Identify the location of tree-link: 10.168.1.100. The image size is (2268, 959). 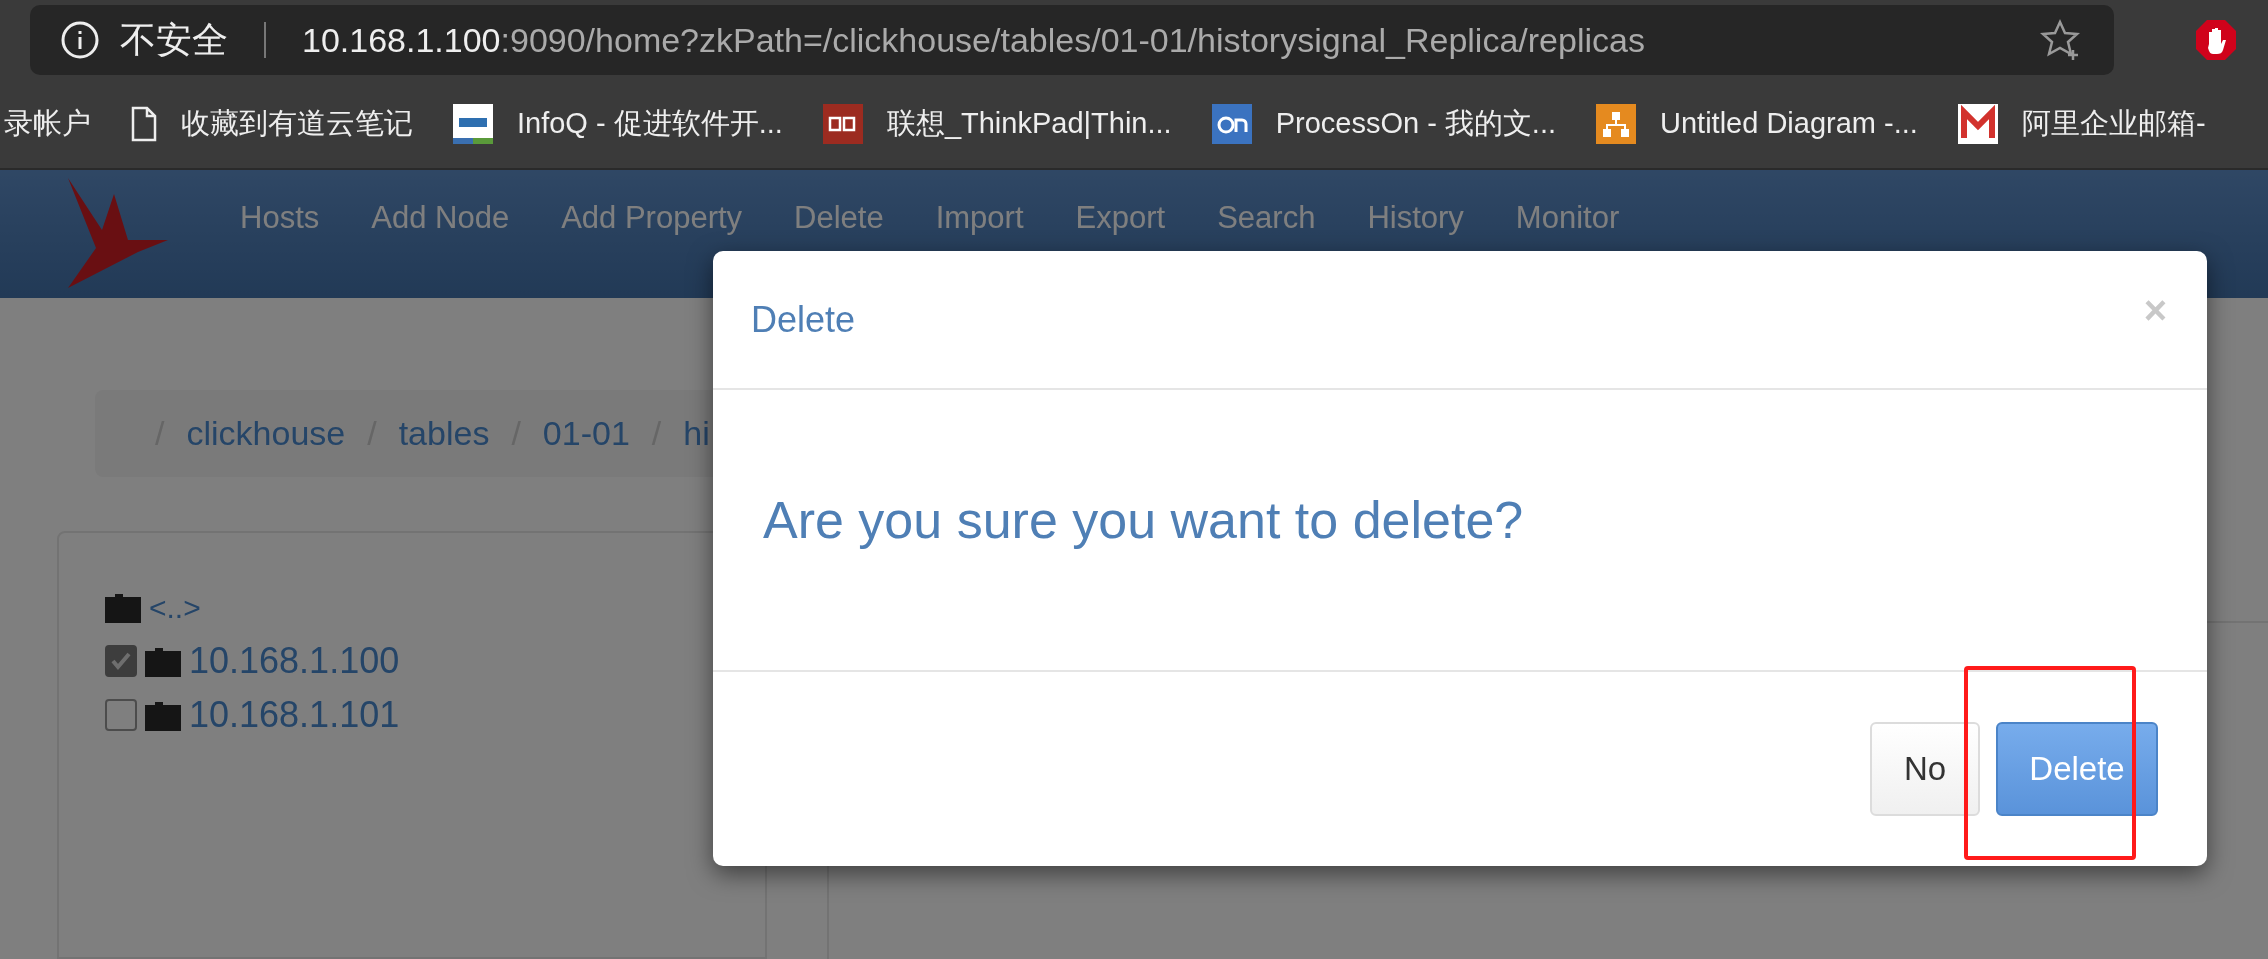
(294, 661).